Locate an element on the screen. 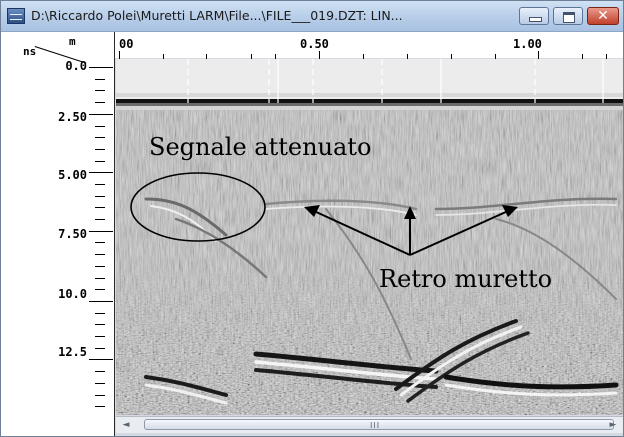 The width and height of the screenshot is (624, 437). distance-ruler is located at coordinates (369, 45).